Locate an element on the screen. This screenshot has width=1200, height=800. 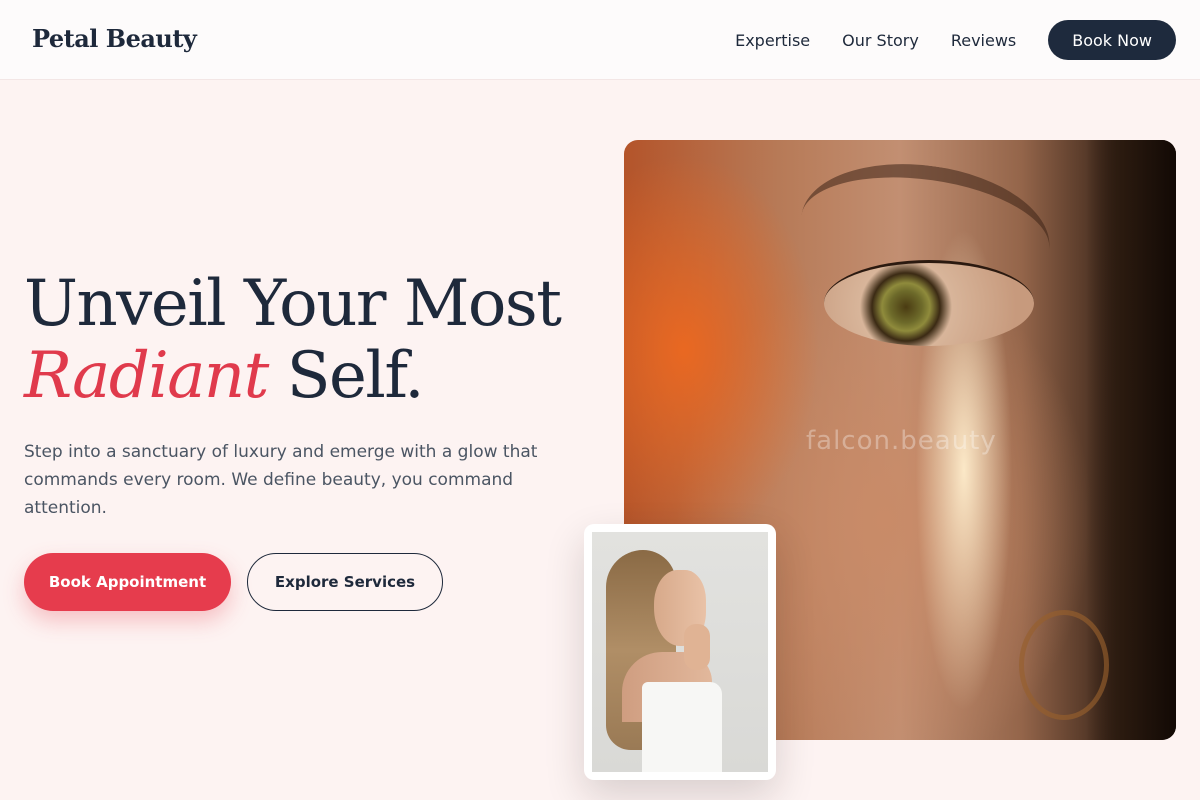
portrait-eyebrow is located at coordinates (929, 206).